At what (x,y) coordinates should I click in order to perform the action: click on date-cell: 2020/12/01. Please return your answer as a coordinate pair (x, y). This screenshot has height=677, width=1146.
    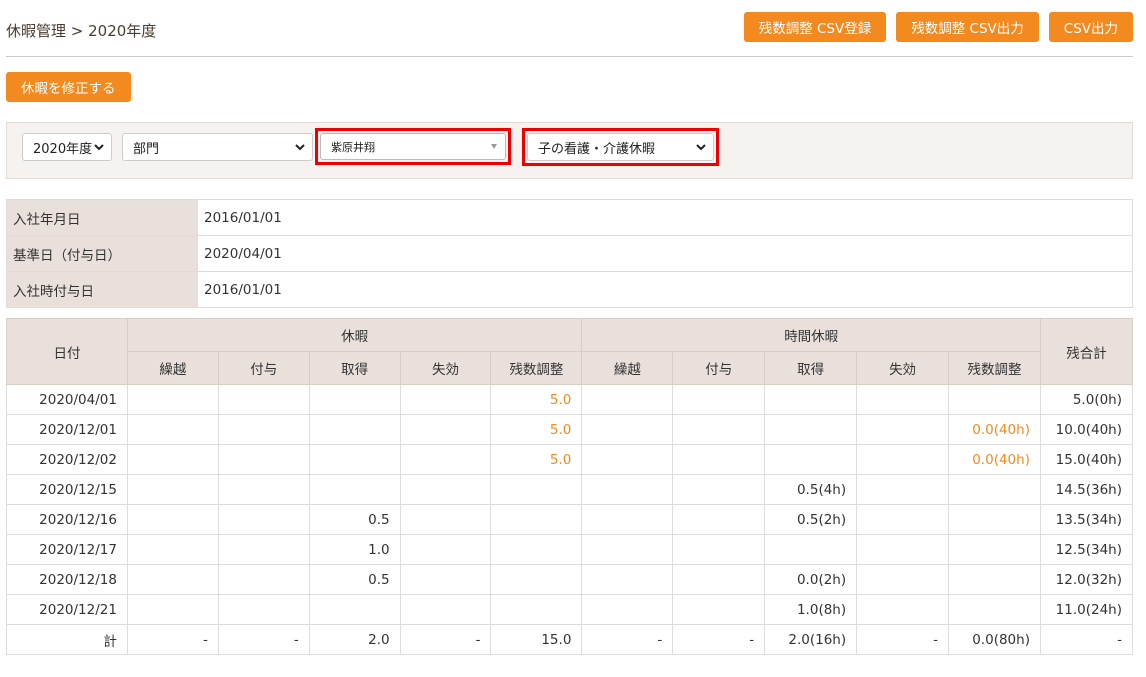
    Looking at the image, I should click on (67, 429).